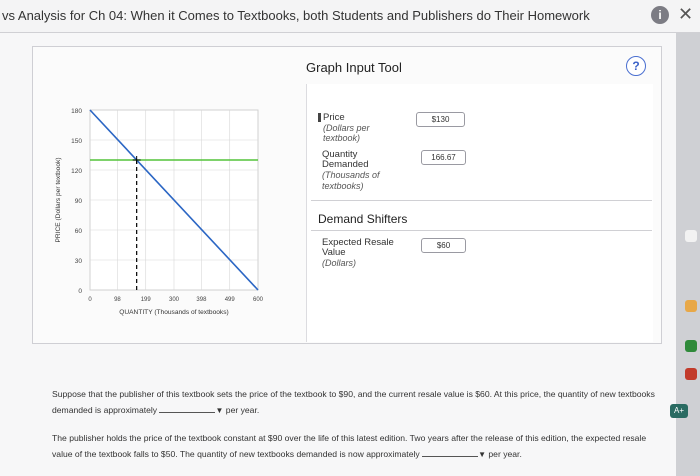 The image size is (700, 476). Describe the element at coordinates (242, 410) in the screenshot. I see `q1-unit: per year.` at that location.